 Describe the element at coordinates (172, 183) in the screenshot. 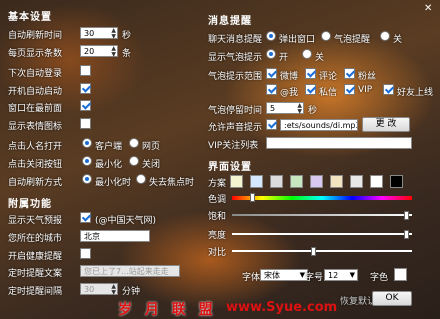

I see `auto-refresh-blur-label: 失去焦点时` at that location.